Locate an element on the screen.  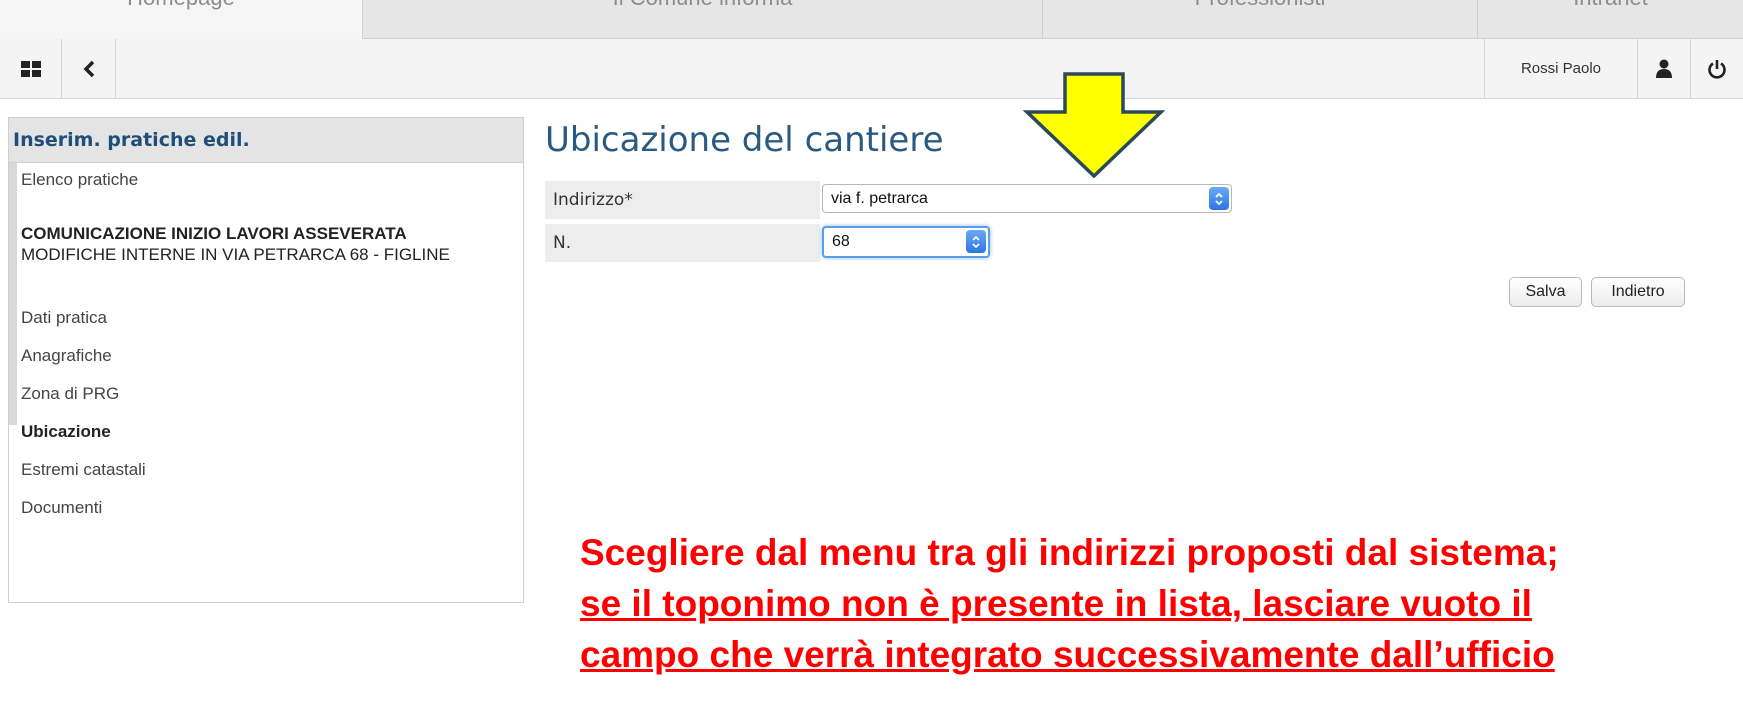
logout-button is located at coordinates (1717, 68).